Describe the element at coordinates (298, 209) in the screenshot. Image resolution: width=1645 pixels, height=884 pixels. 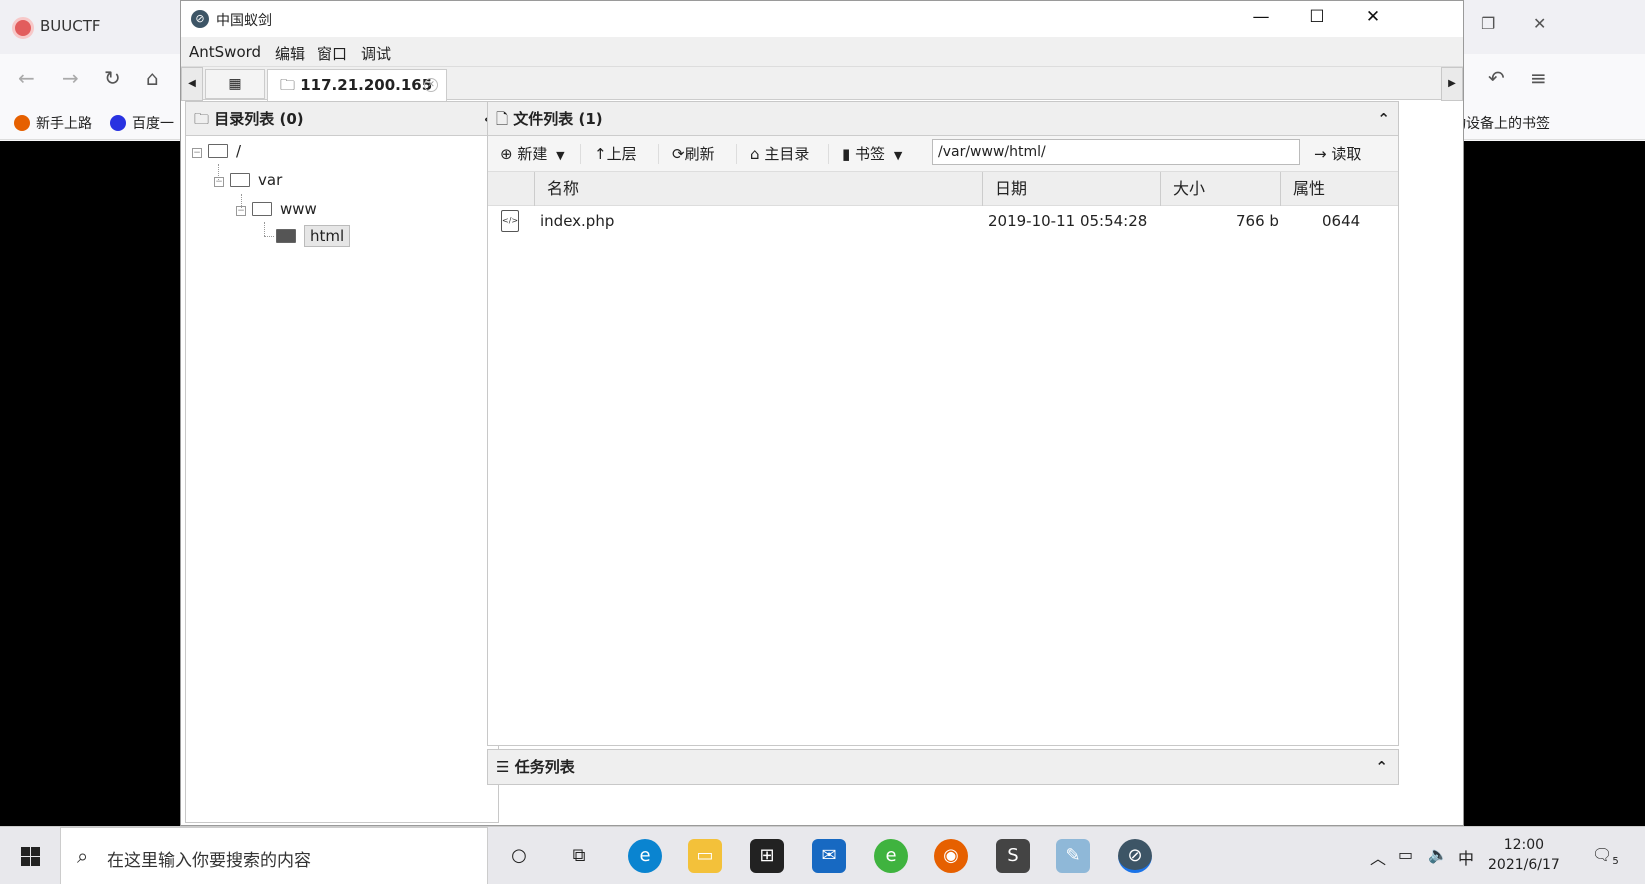
I see `tree-node-label: www` at that location.